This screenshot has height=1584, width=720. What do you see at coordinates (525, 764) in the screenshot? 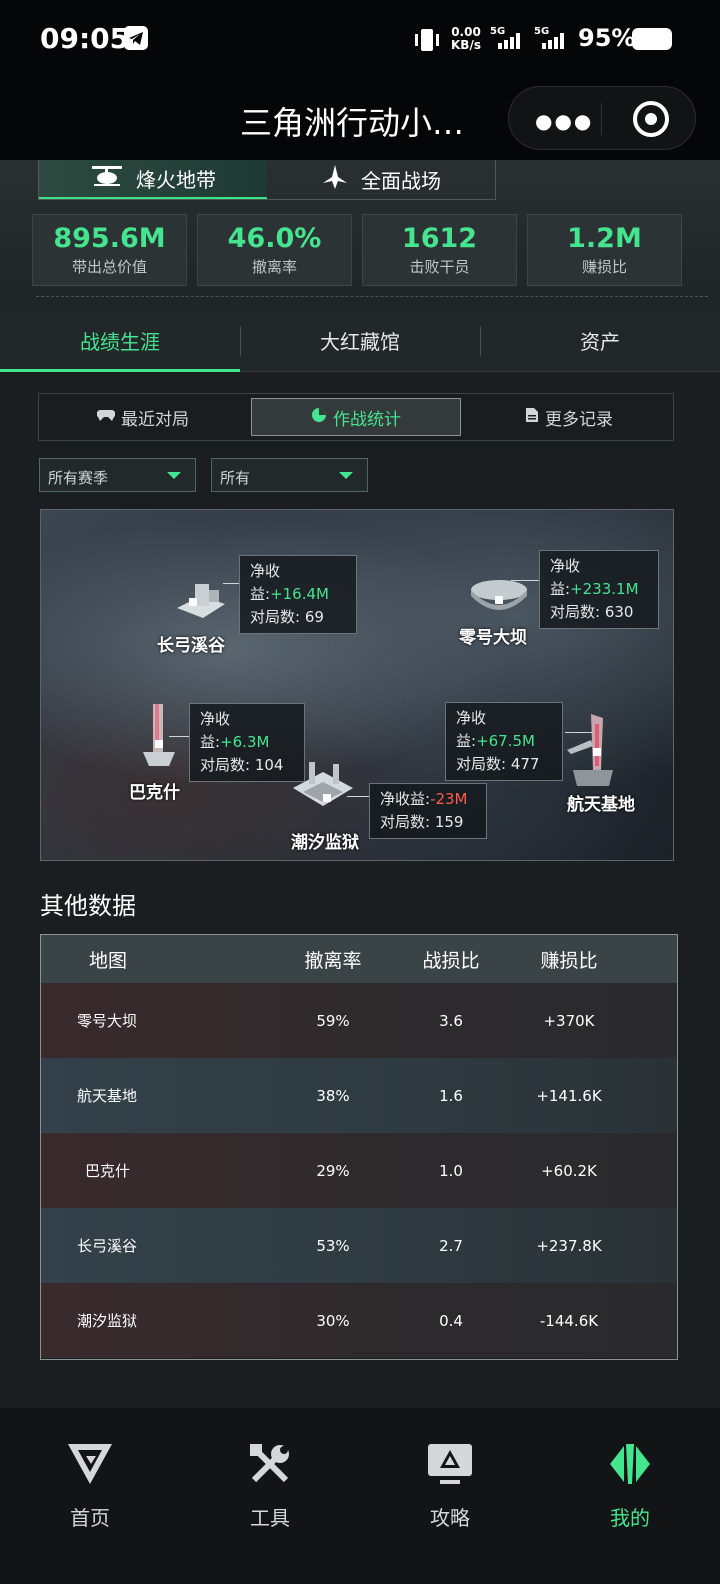
I see `games-value: 477` at bounding box center [525, 764].